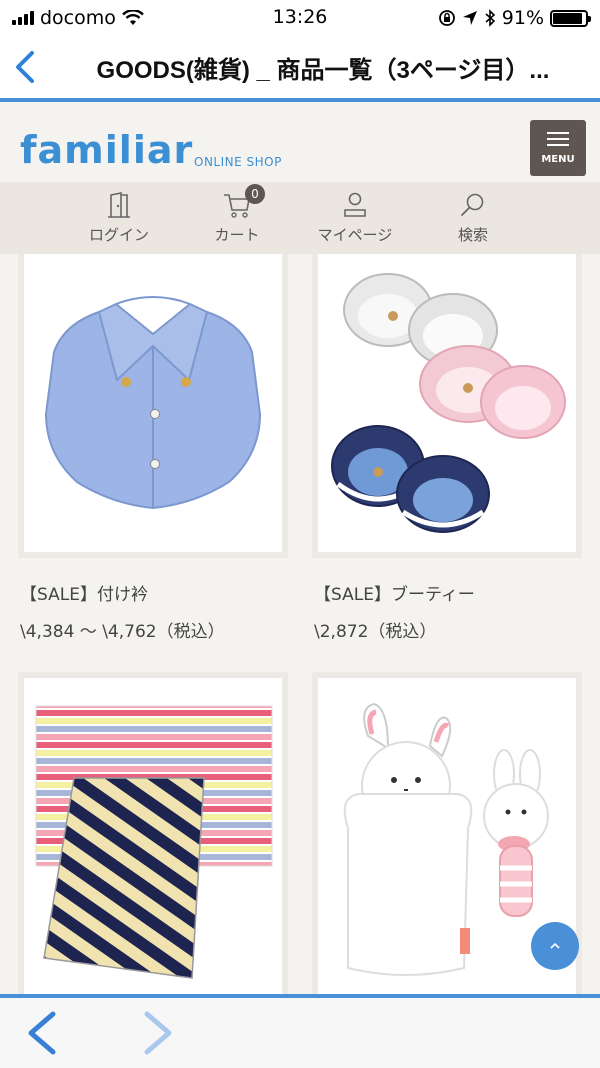 Image resolution: width=600 pixels, height=1068 pixels. I want to click on product-price: \4,384 〜 \4,762（税込）, so click(122, 632).